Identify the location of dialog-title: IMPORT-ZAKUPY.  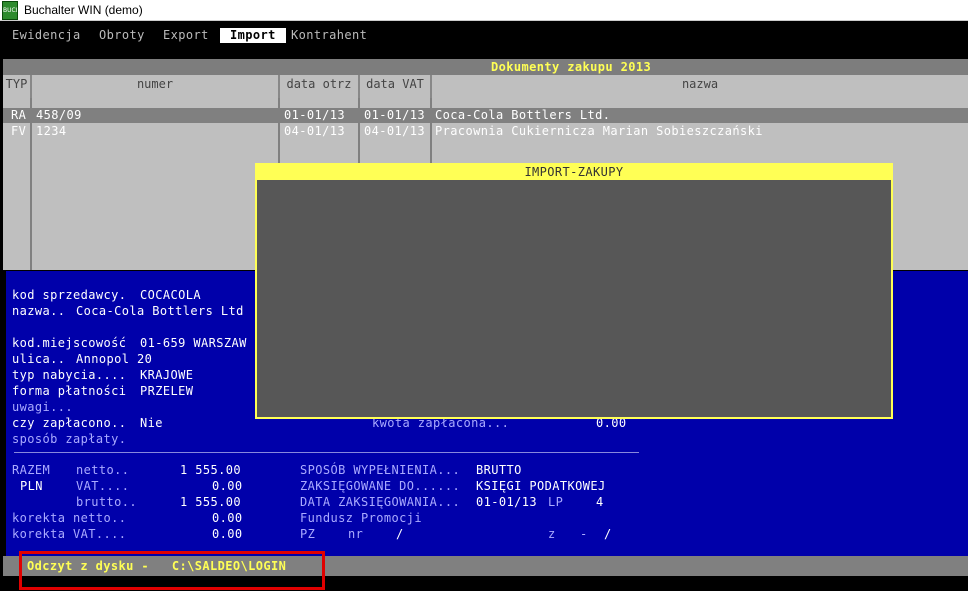
(574, 172).